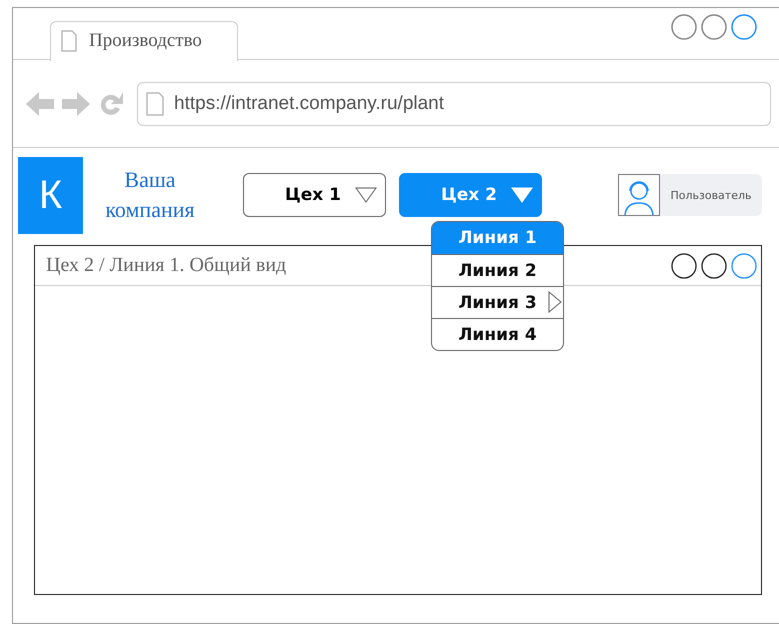 Image resolution: width=779 pixels, height=624 pixels. What do you see at coordinates (639, 195) in the screenshot?
I see `user-avatar-icon` at bounding box center [639, 195].